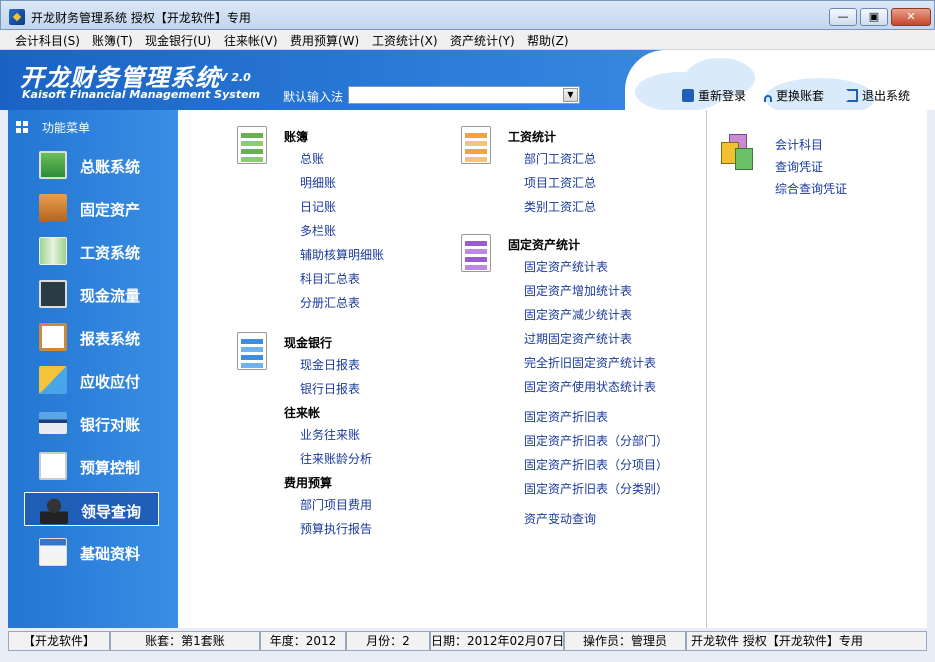 This screenshot has width=935, height=662. I want to click on ime-label: 默认输入法, so click(313, 97).